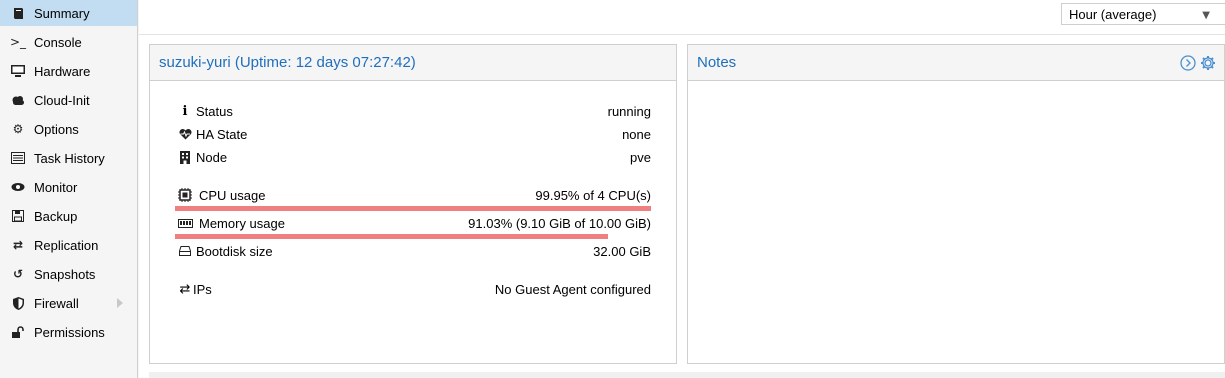 This screenshot has width=1225, height=378. What do you see at coordinates (687, 375) in the screenshot?
I see `next-panel-edge` at bounding box center [687, 375].